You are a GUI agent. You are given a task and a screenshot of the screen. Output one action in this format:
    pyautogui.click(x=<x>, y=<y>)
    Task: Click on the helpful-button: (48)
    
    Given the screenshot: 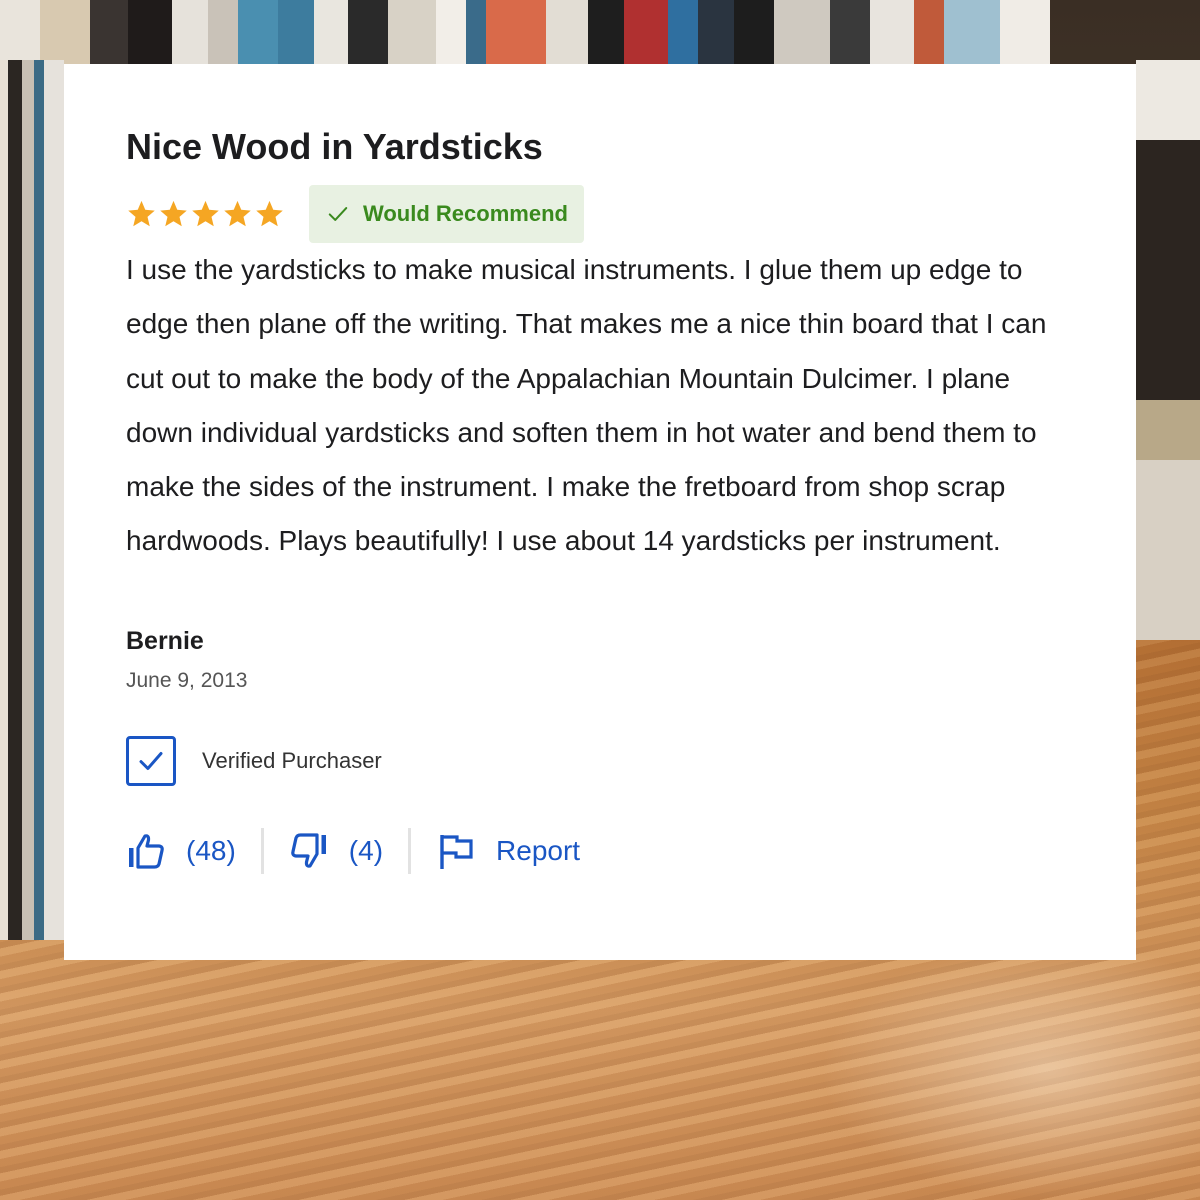 What is the action you would take?
    pyautogui.click(x=181, y=851)
    